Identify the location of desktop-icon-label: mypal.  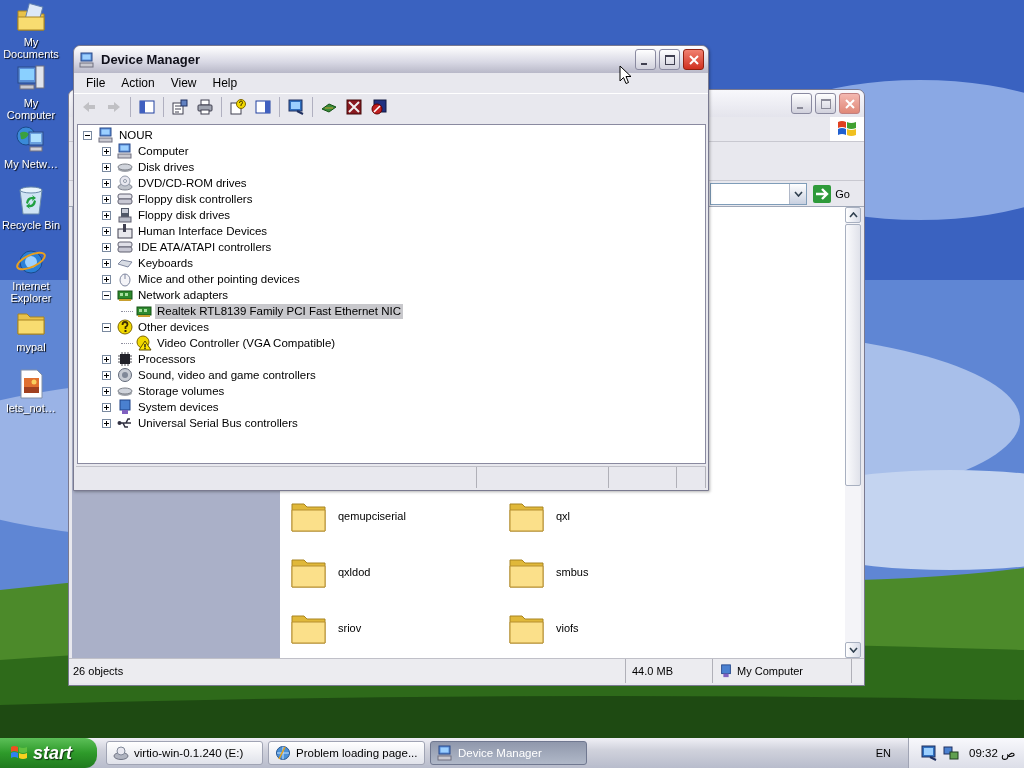
(31, 347).